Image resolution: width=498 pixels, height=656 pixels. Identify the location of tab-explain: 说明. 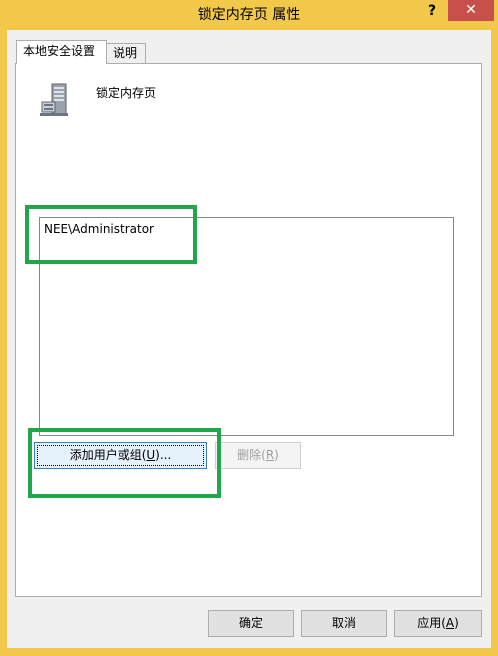
(126, 53).